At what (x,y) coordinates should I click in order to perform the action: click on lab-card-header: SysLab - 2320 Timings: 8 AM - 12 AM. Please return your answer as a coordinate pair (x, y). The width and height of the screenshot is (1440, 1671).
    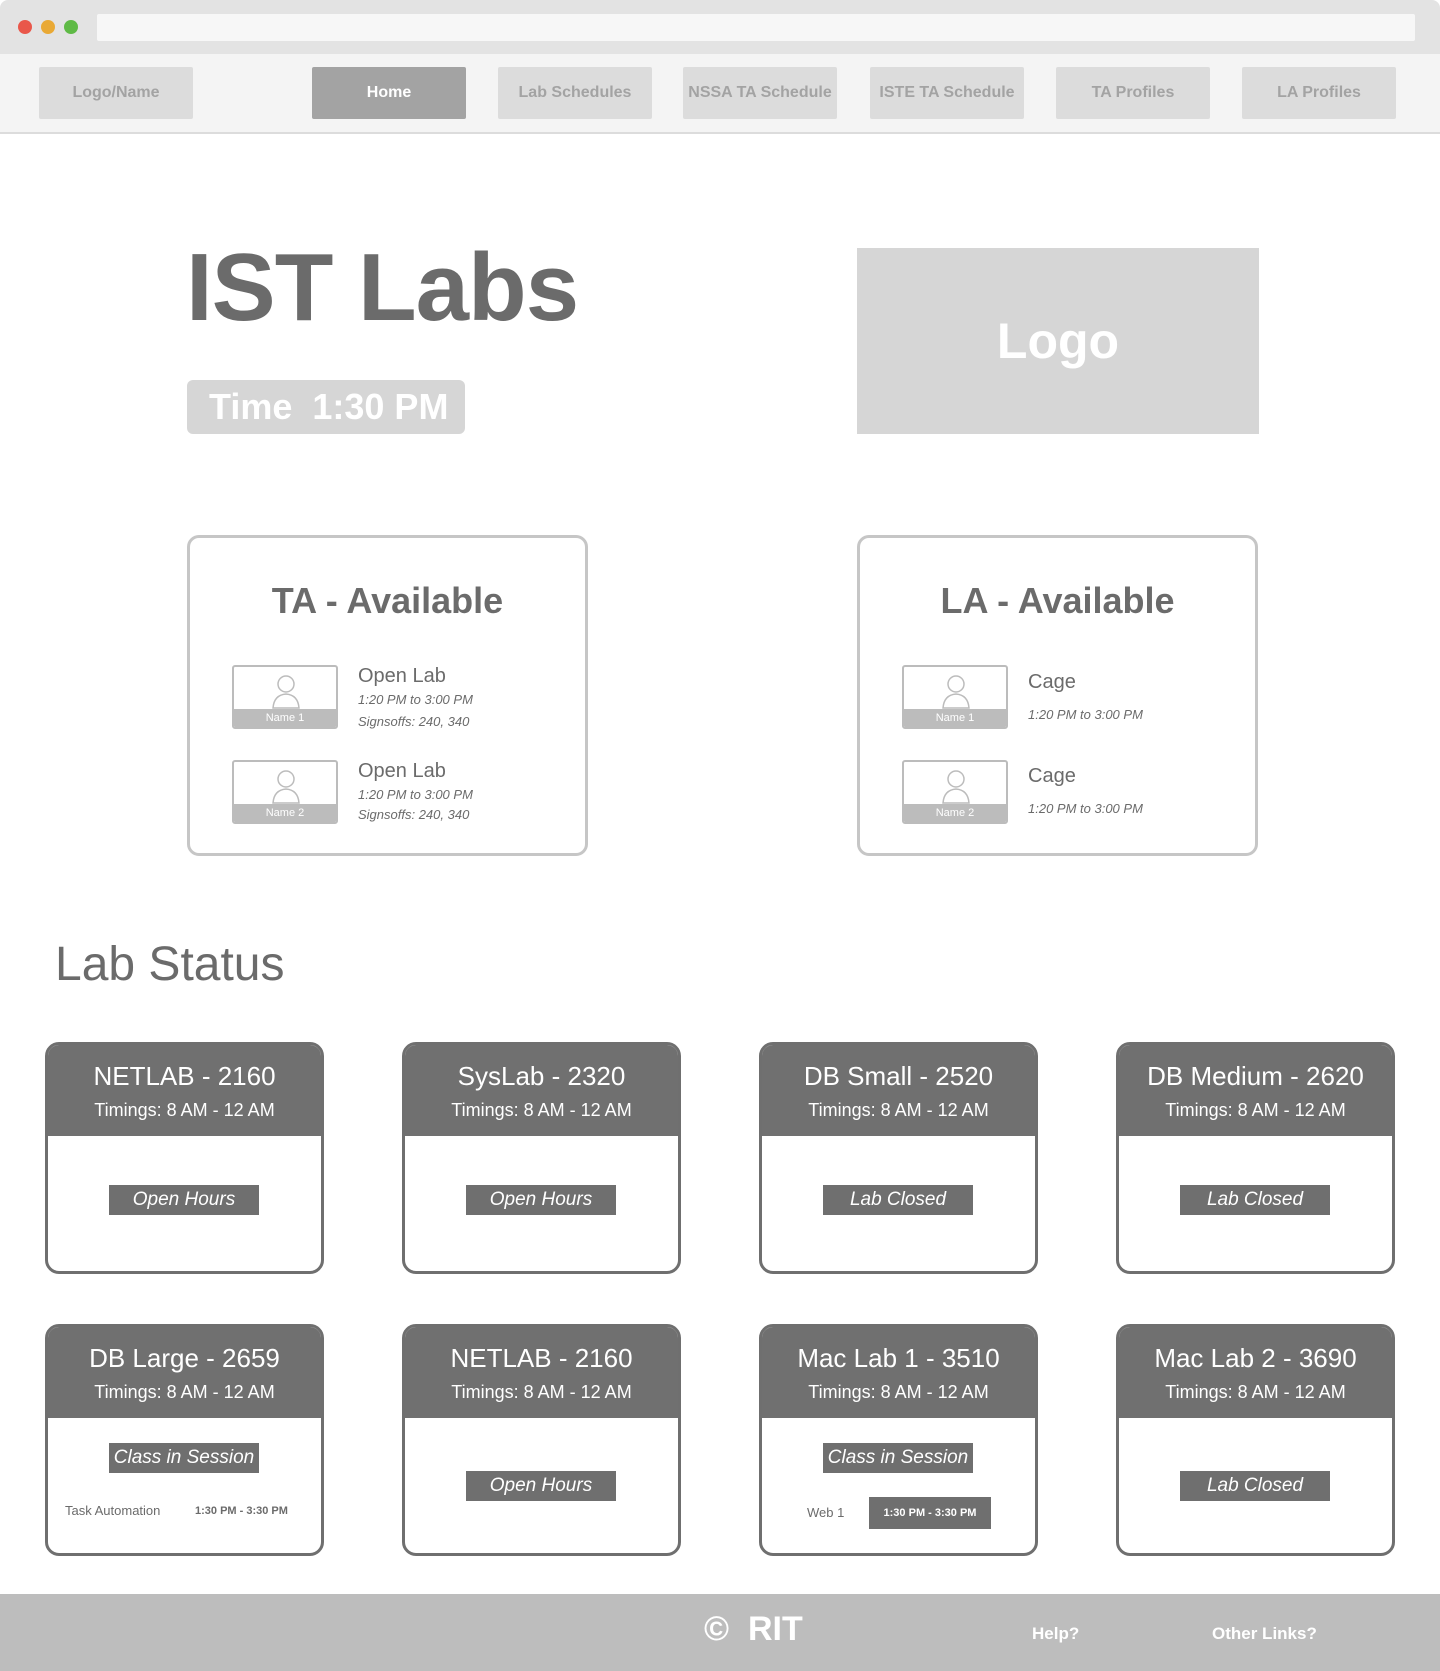
    Looking at the image, I should click on (541, 1090).